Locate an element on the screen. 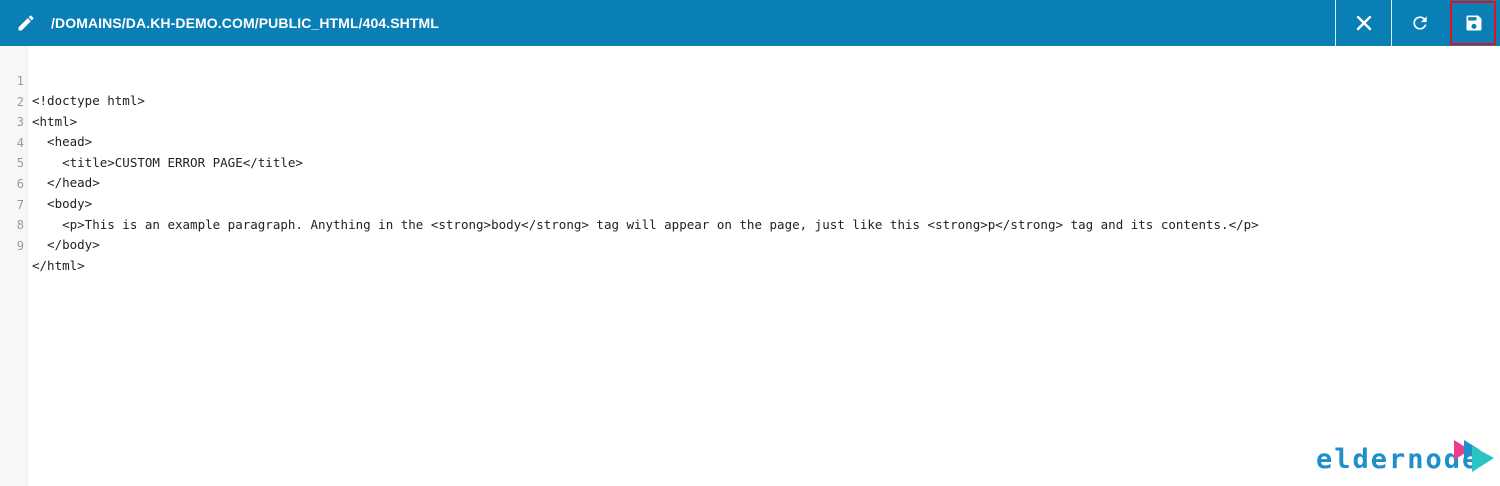  line-number: 9 is located at coordinates (20, 246).